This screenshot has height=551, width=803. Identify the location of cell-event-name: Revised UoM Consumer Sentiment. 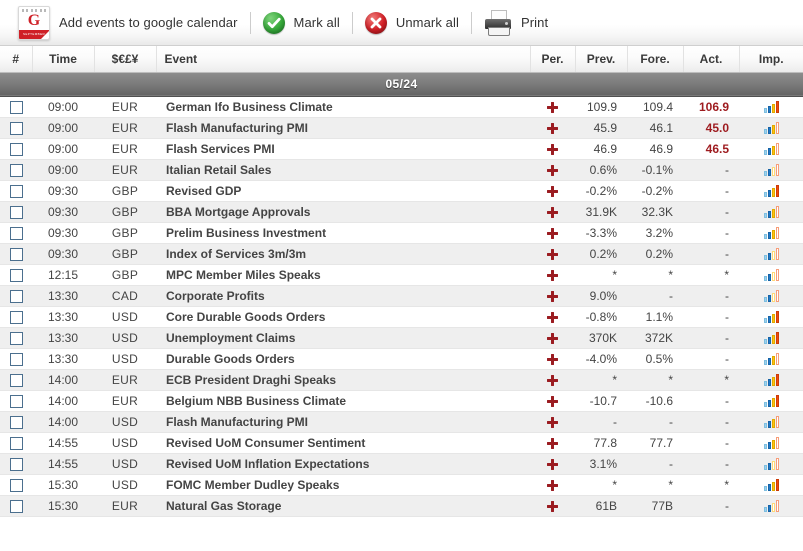
(343, 443).